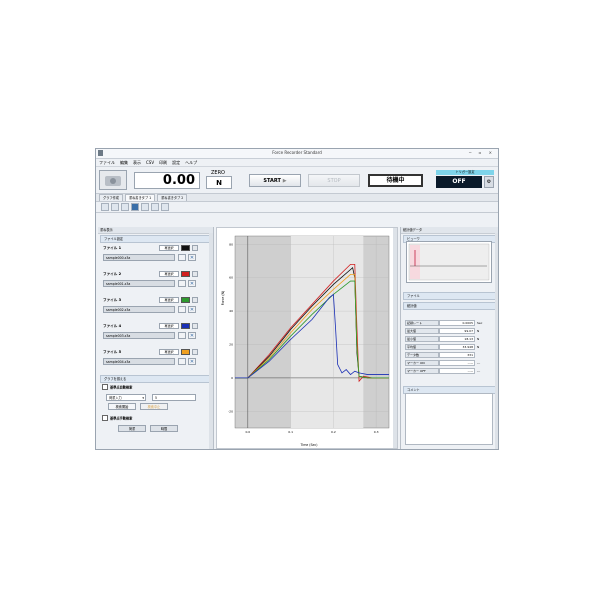 The width and height of the screenshot is (600, 600). I want to click on plot-background, so click(312, 332).